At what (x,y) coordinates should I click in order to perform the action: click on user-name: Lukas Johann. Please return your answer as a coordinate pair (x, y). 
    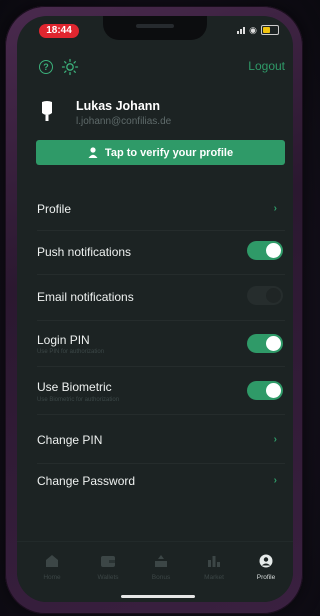
    Looking at the image, I should click on (118, 106).